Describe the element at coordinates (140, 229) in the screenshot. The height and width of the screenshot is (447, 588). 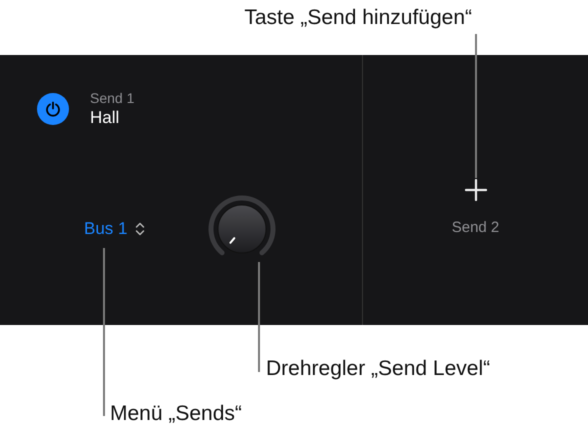
I see `chevron-icon` at that location.